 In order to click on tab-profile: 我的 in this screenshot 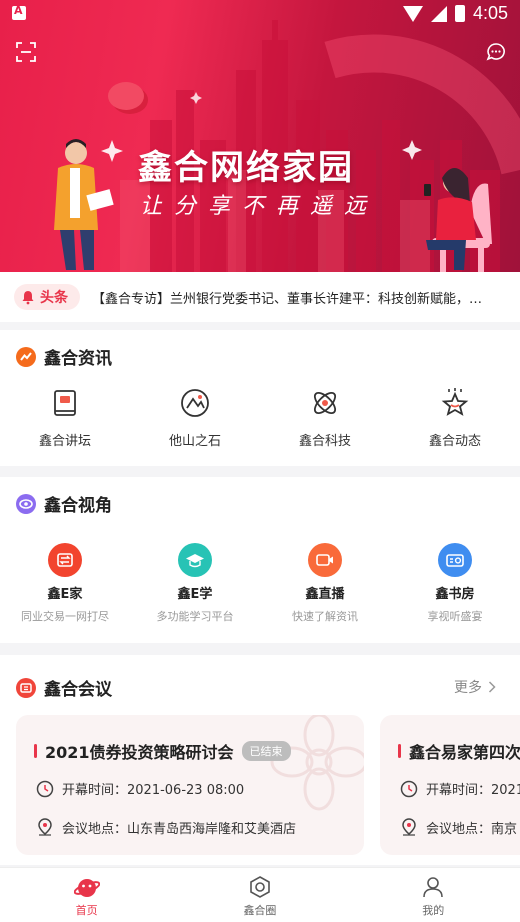, I will do `click(433, 895)`.